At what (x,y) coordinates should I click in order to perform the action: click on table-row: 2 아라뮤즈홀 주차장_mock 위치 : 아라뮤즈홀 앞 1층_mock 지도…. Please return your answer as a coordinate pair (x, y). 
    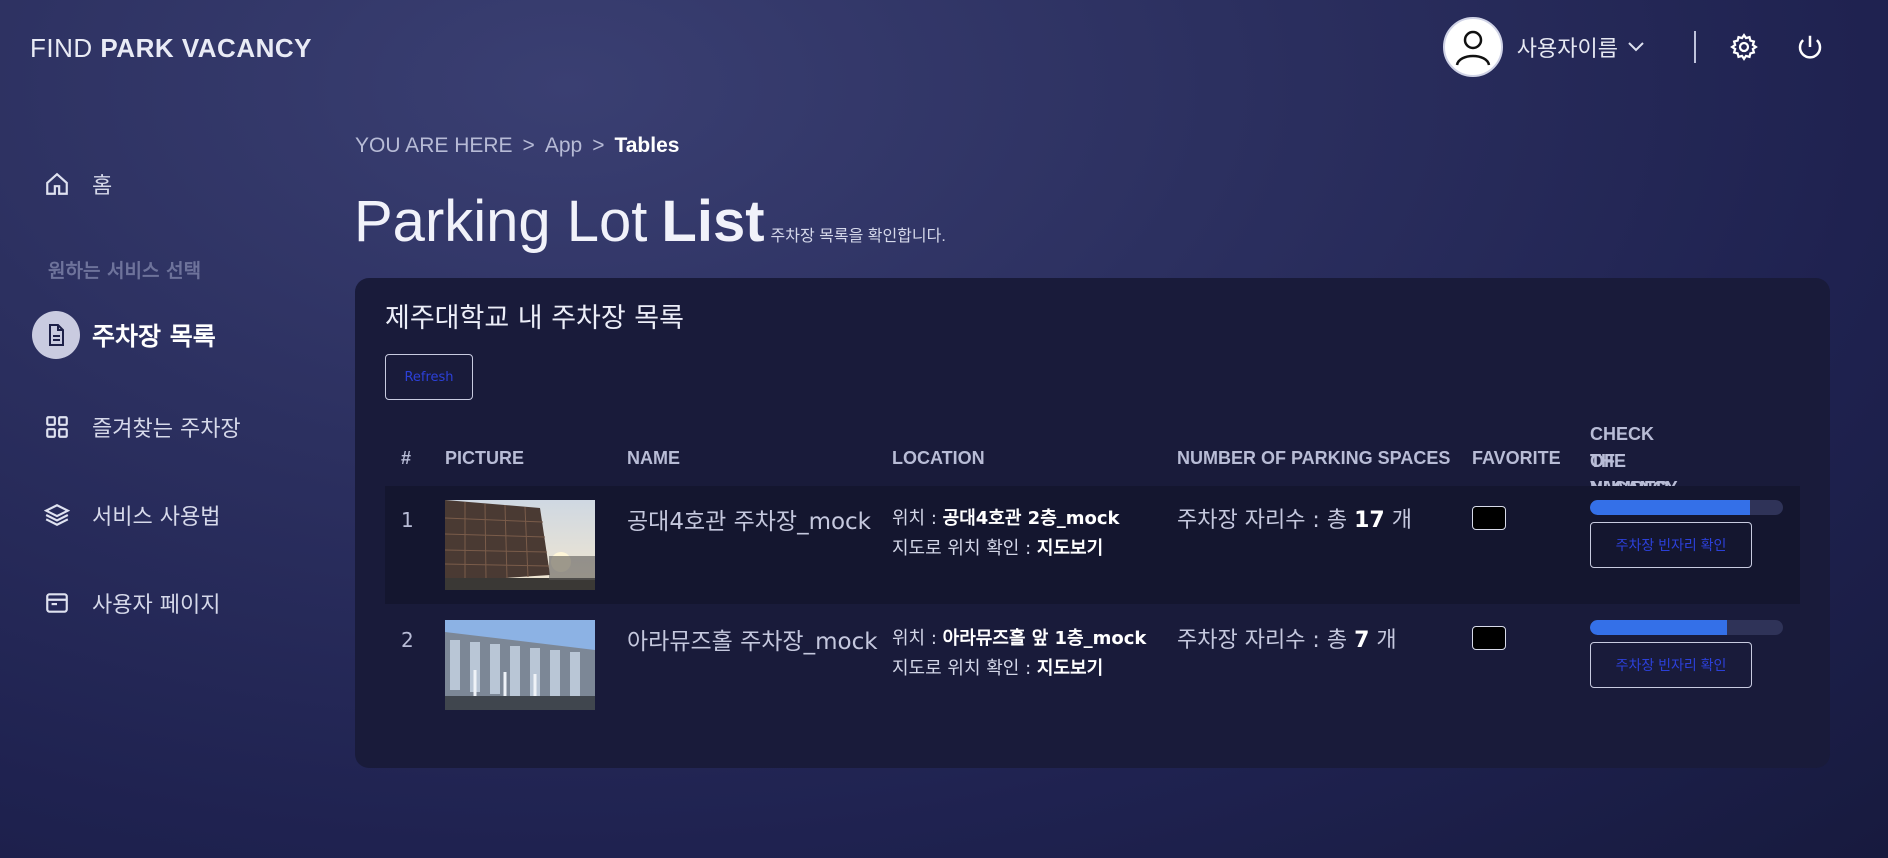
    Looking at the image, I should click on (1092, 665).